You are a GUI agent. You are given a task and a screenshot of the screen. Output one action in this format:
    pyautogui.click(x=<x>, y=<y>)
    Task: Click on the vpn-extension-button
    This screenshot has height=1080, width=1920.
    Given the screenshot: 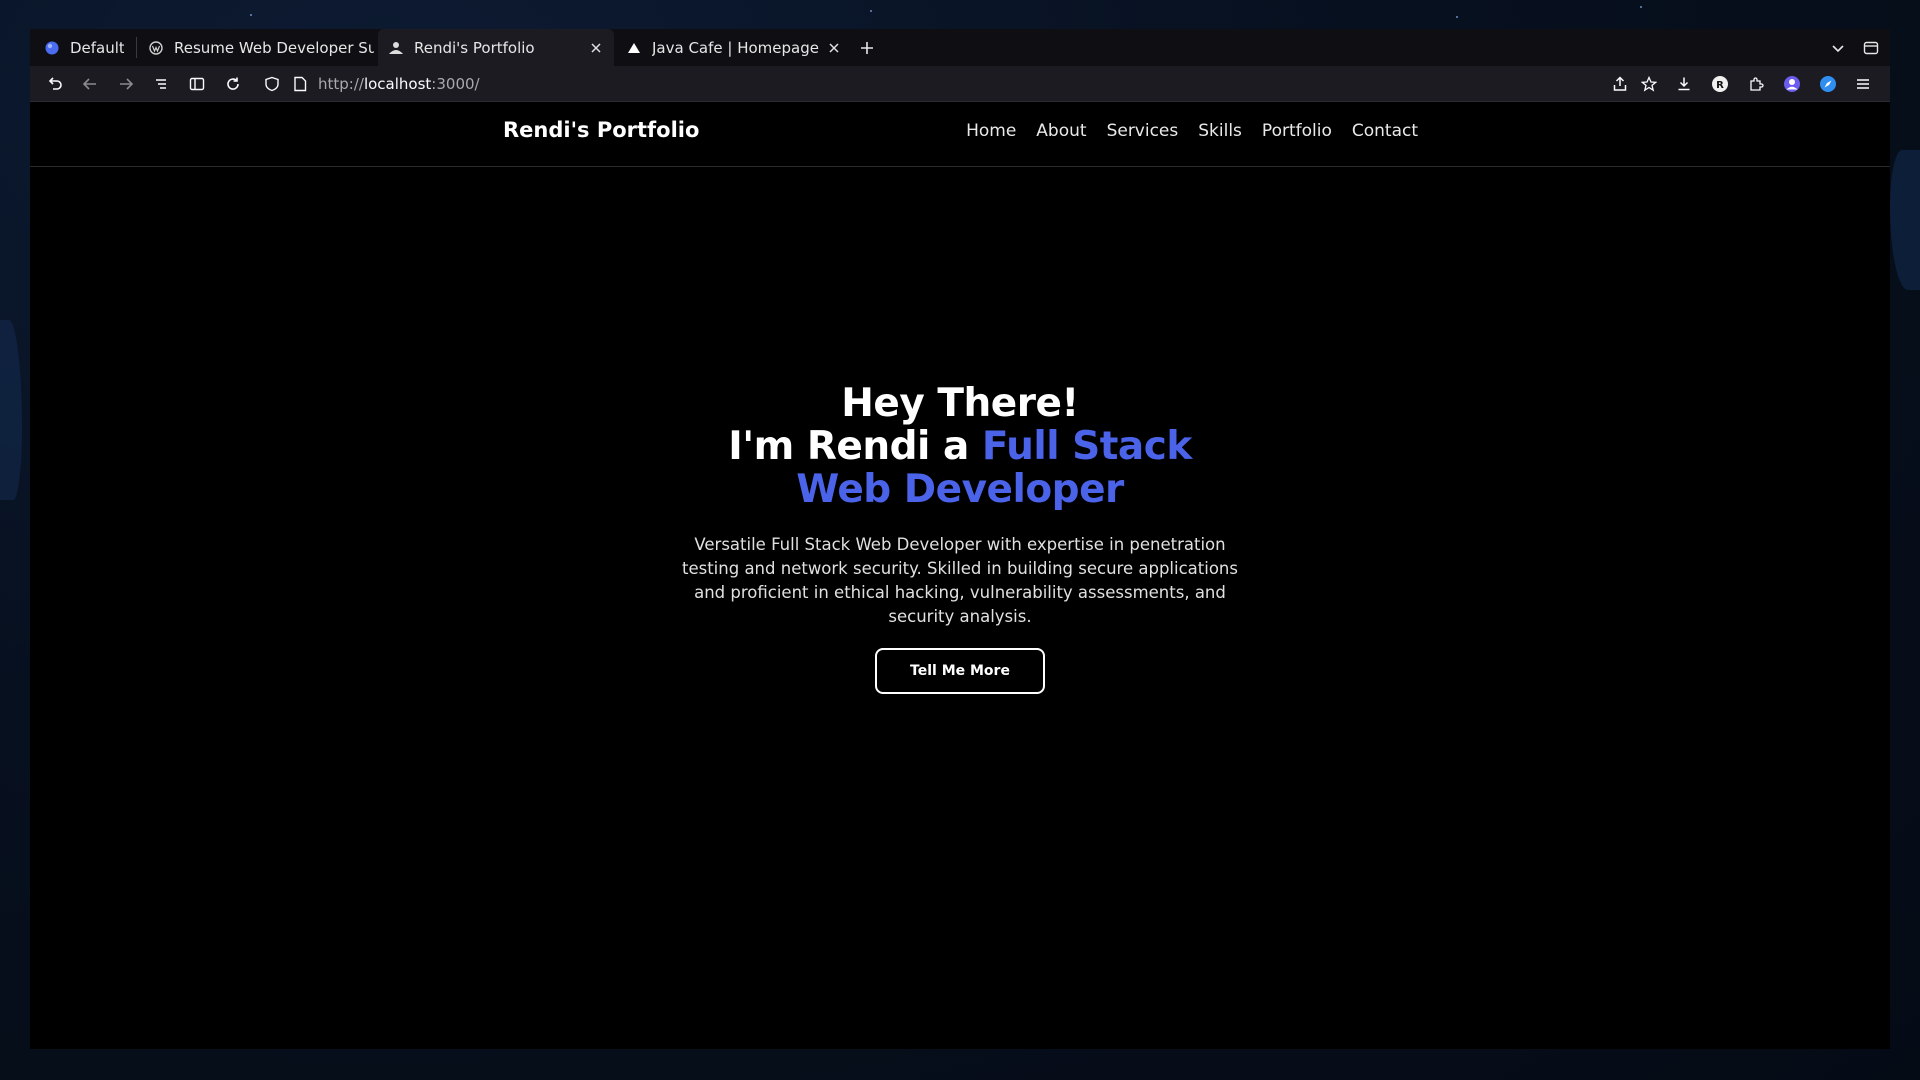 What is the action you would take?
    pyautogui.click(x=1828, y=84)
    